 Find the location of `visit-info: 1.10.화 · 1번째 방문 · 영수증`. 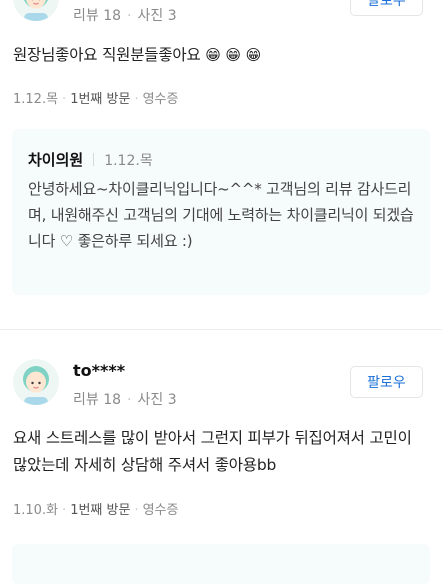

visit-info: 1.10.화 · 1번째 방문 · 영수증 is located at coordinates (95, 508).